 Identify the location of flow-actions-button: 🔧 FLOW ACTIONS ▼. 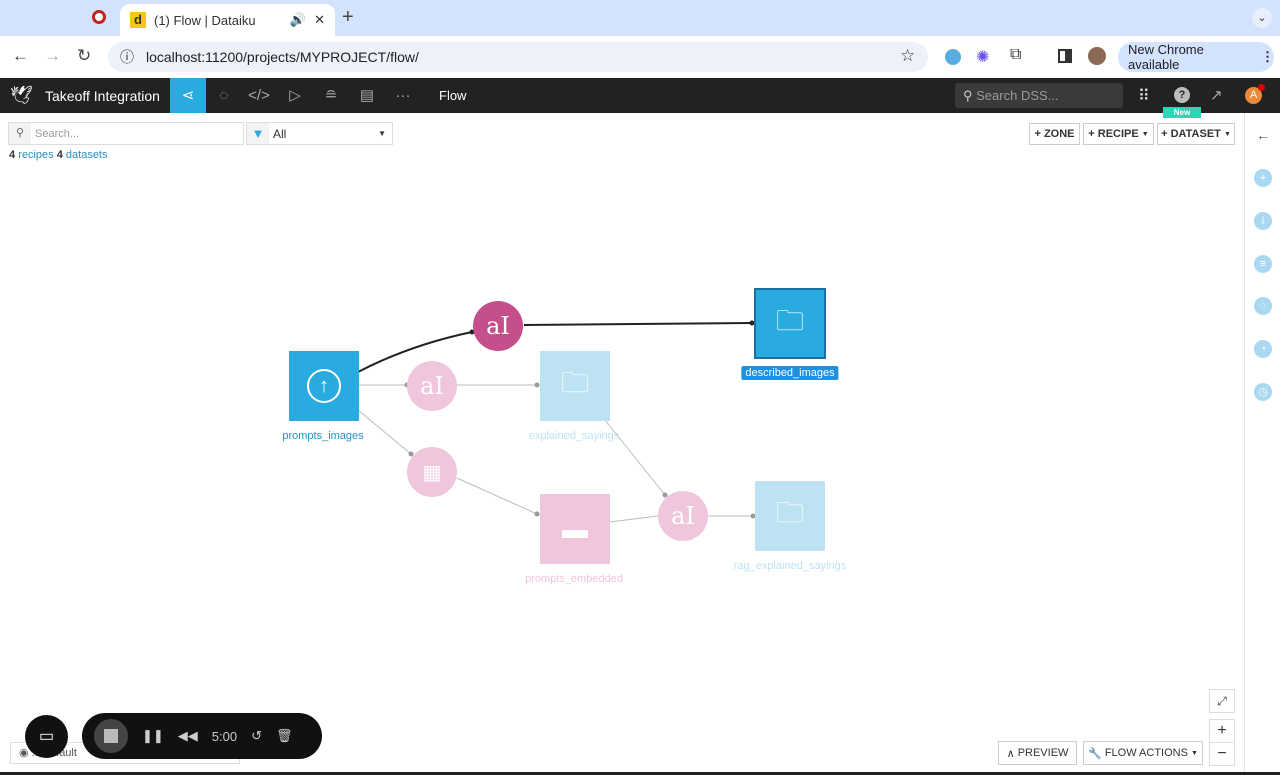
(1143, 753).